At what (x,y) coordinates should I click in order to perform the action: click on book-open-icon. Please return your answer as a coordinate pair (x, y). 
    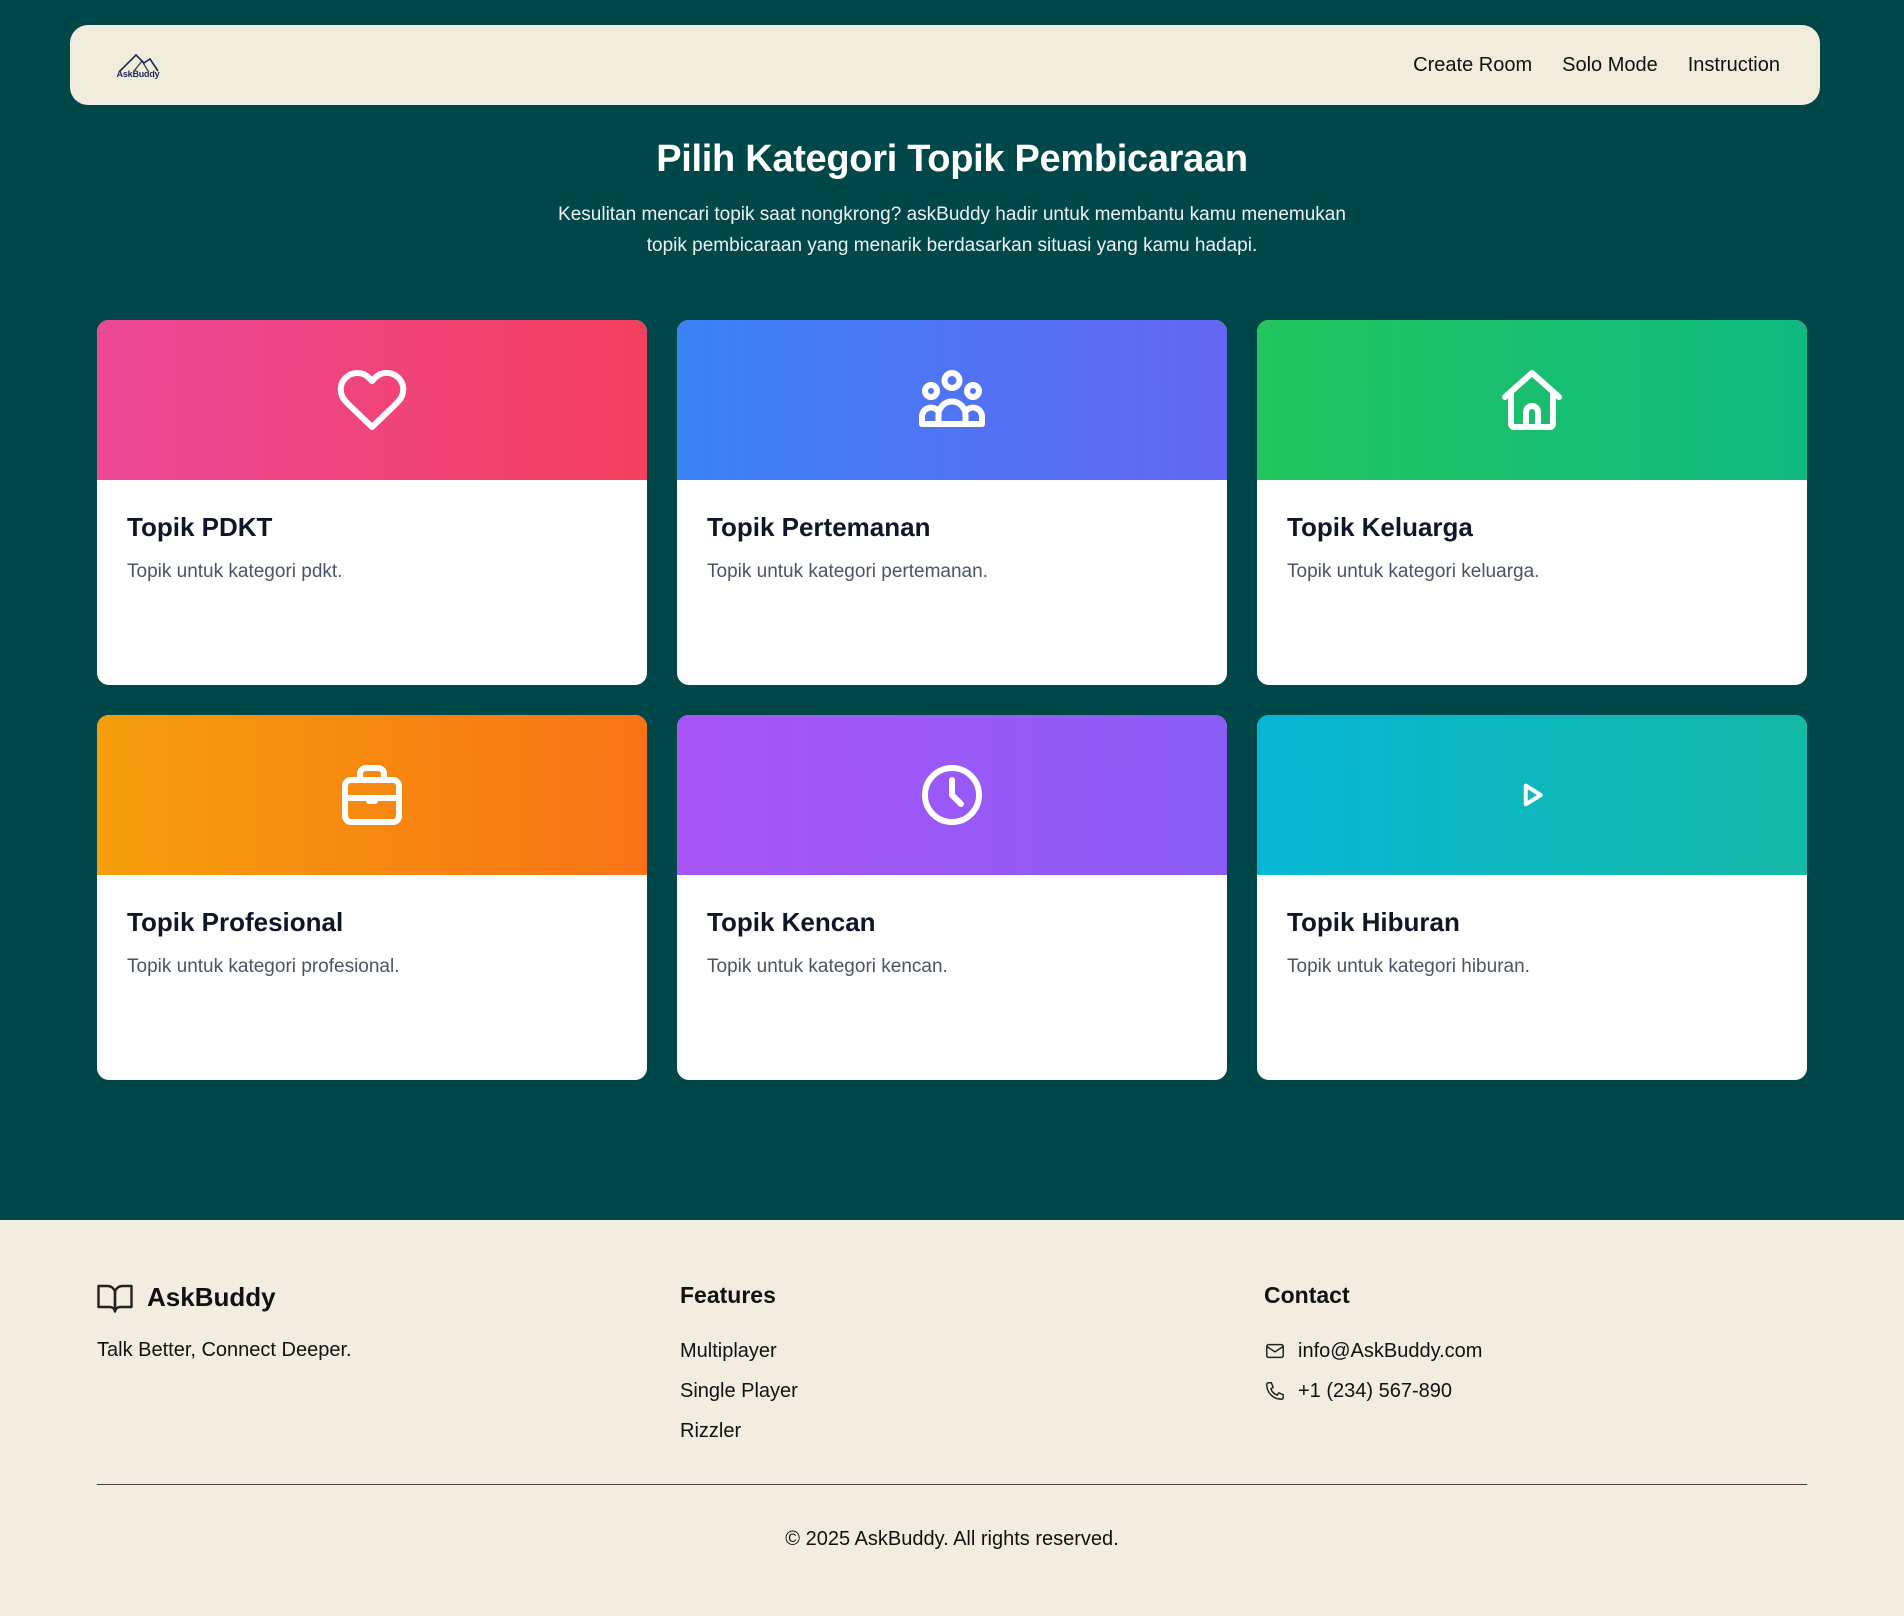
    Looking at the image, I should click on (115, 1298).